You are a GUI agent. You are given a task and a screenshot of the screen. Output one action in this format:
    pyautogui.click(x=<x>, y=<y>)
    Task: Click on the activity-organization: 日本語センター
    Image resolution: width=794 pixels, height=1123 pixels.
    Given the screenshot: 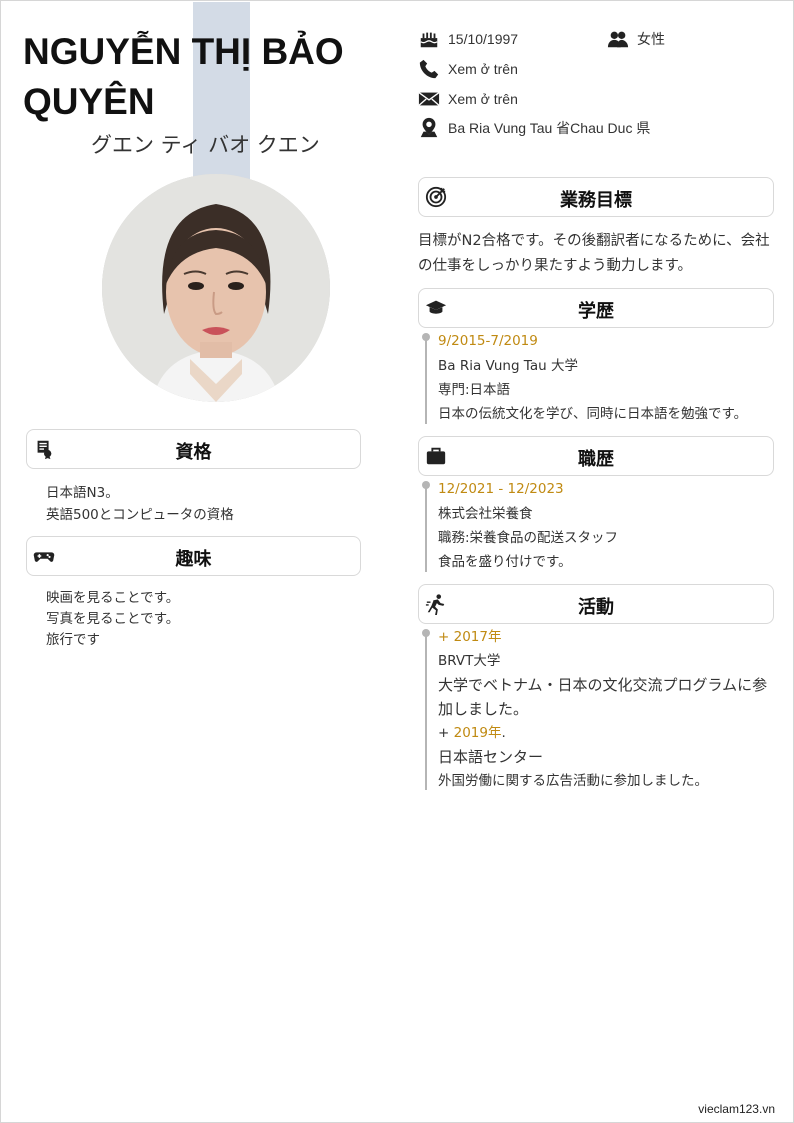 What is the action you would take?
    pyautogui.click(x=491, y=757)
    